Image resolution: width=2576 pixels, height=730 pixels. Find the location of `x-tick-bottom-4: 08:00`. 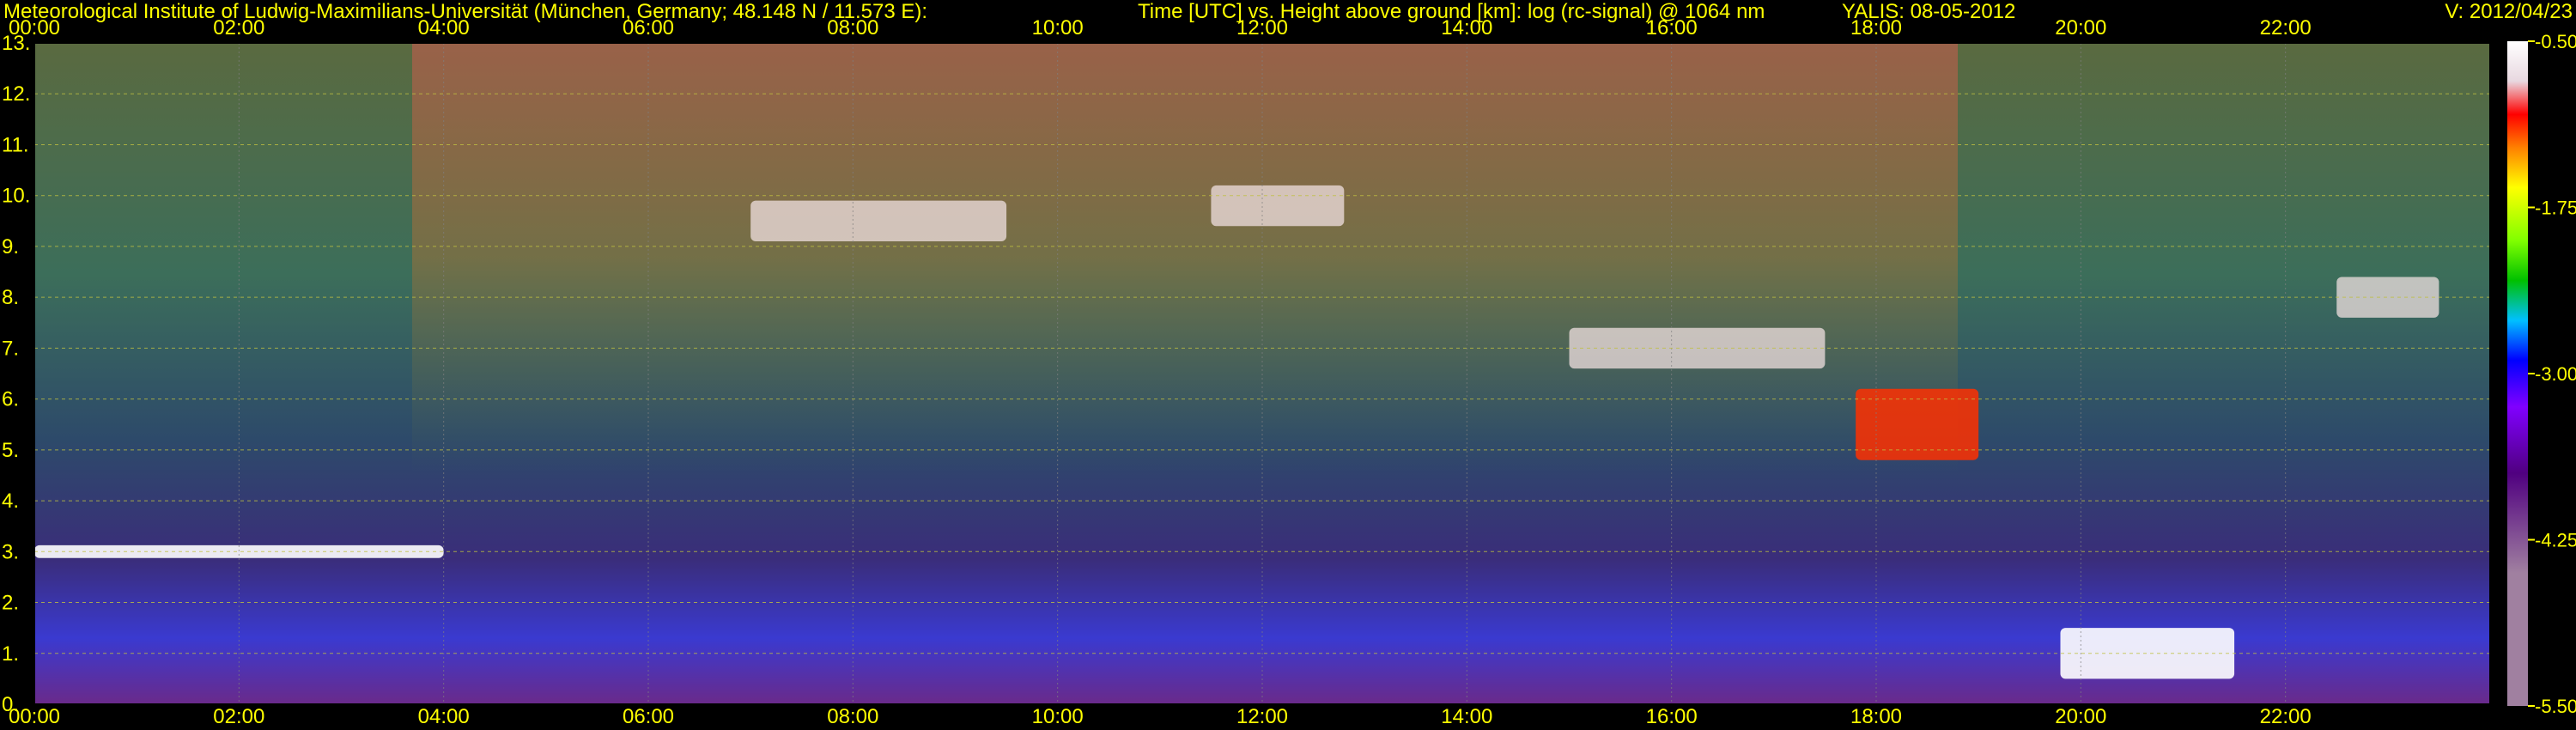

x-tick-bottom-4: 08:00 is located at coordinates (852, 716).